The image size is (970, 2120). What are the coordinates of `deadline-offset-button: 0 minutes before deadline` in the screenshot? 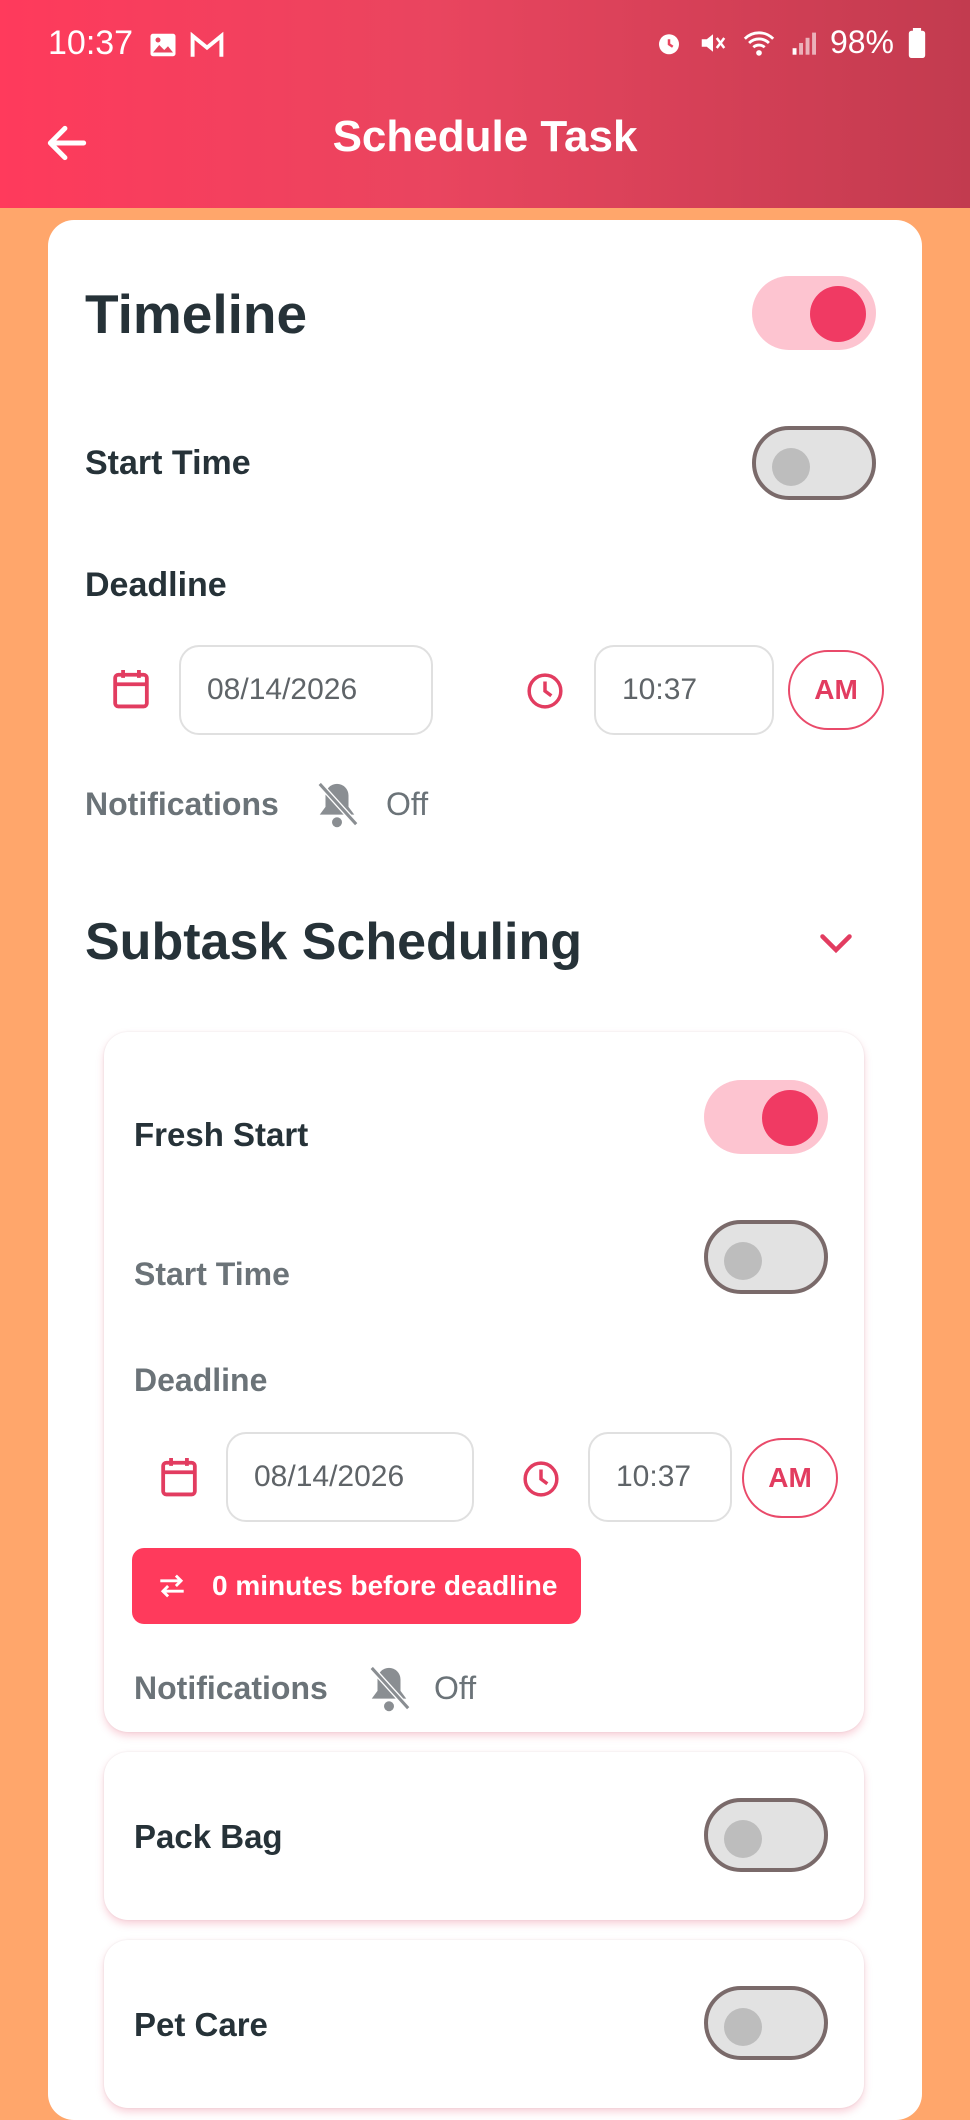 It's located at (357, 1586).